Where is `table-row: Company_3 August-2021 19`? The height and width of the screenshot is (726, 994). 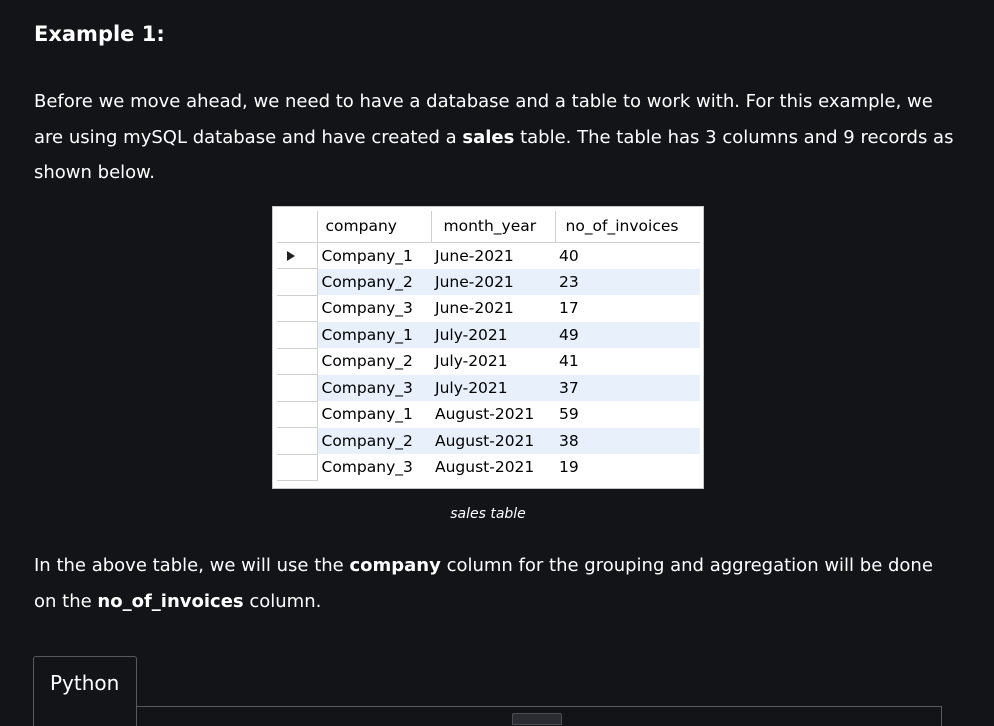 table-row: Company_3 August-2021 19 is located at coordinates (488, 467).